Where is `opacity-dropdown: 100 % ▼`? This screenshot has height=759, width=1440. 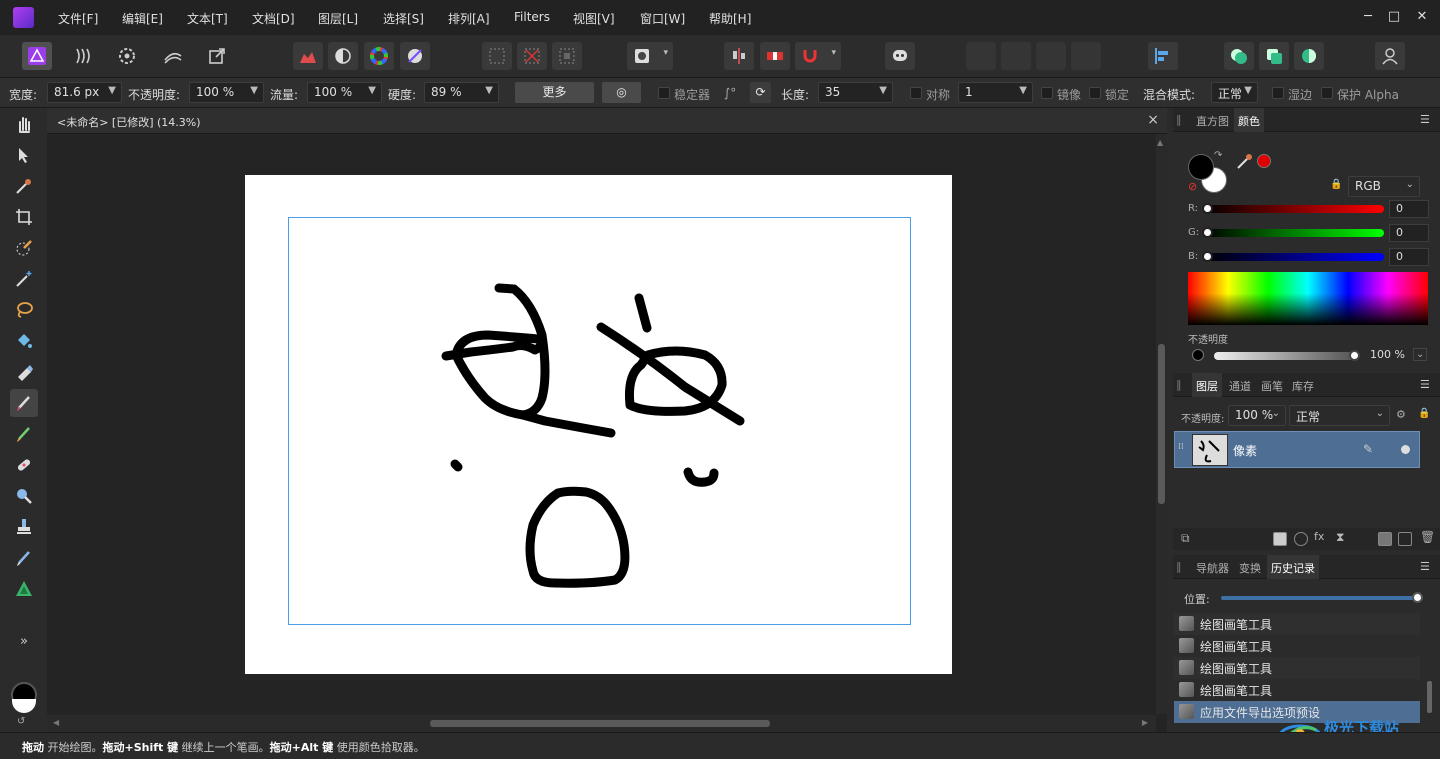 opacity-dropdown: 100 % ▼ is located at coordinates (226, 92).